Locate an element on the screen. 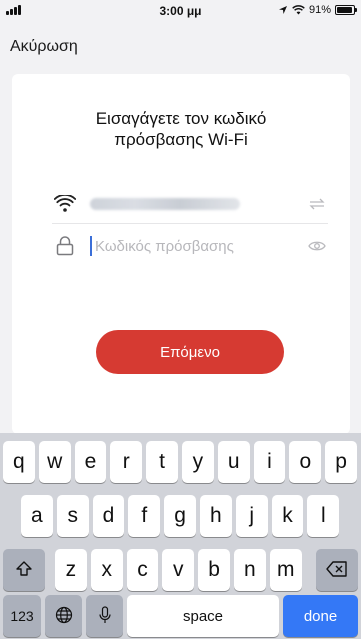 The height and width of the screenshot is (639, 361). key-z: z is located at coordinates (71, 570).